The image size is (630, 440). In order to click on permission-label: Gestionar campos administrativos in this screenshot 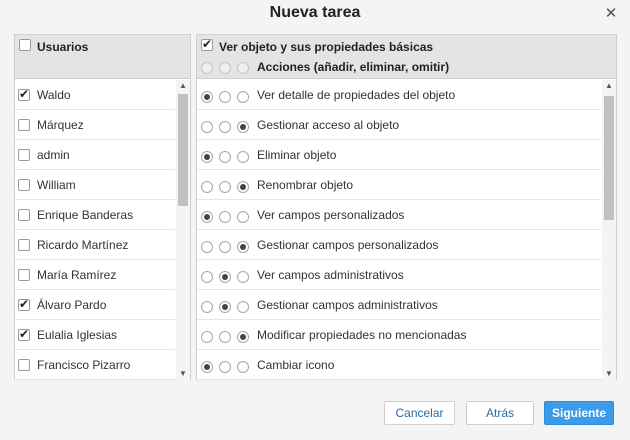, I will do `click(347, 305)`.